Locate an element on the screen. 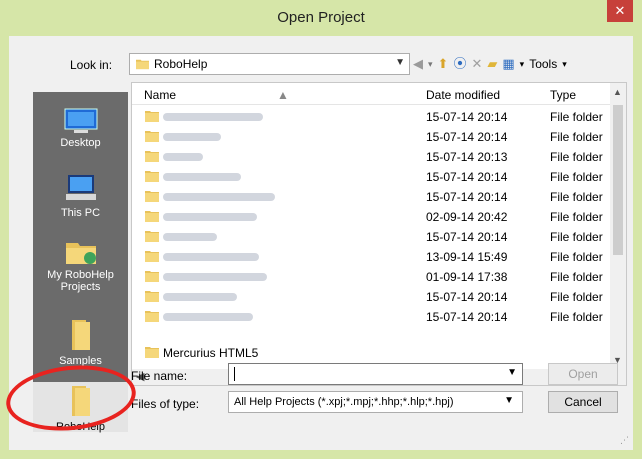  back-icon: ◀ is located at coordinates (418, 64).